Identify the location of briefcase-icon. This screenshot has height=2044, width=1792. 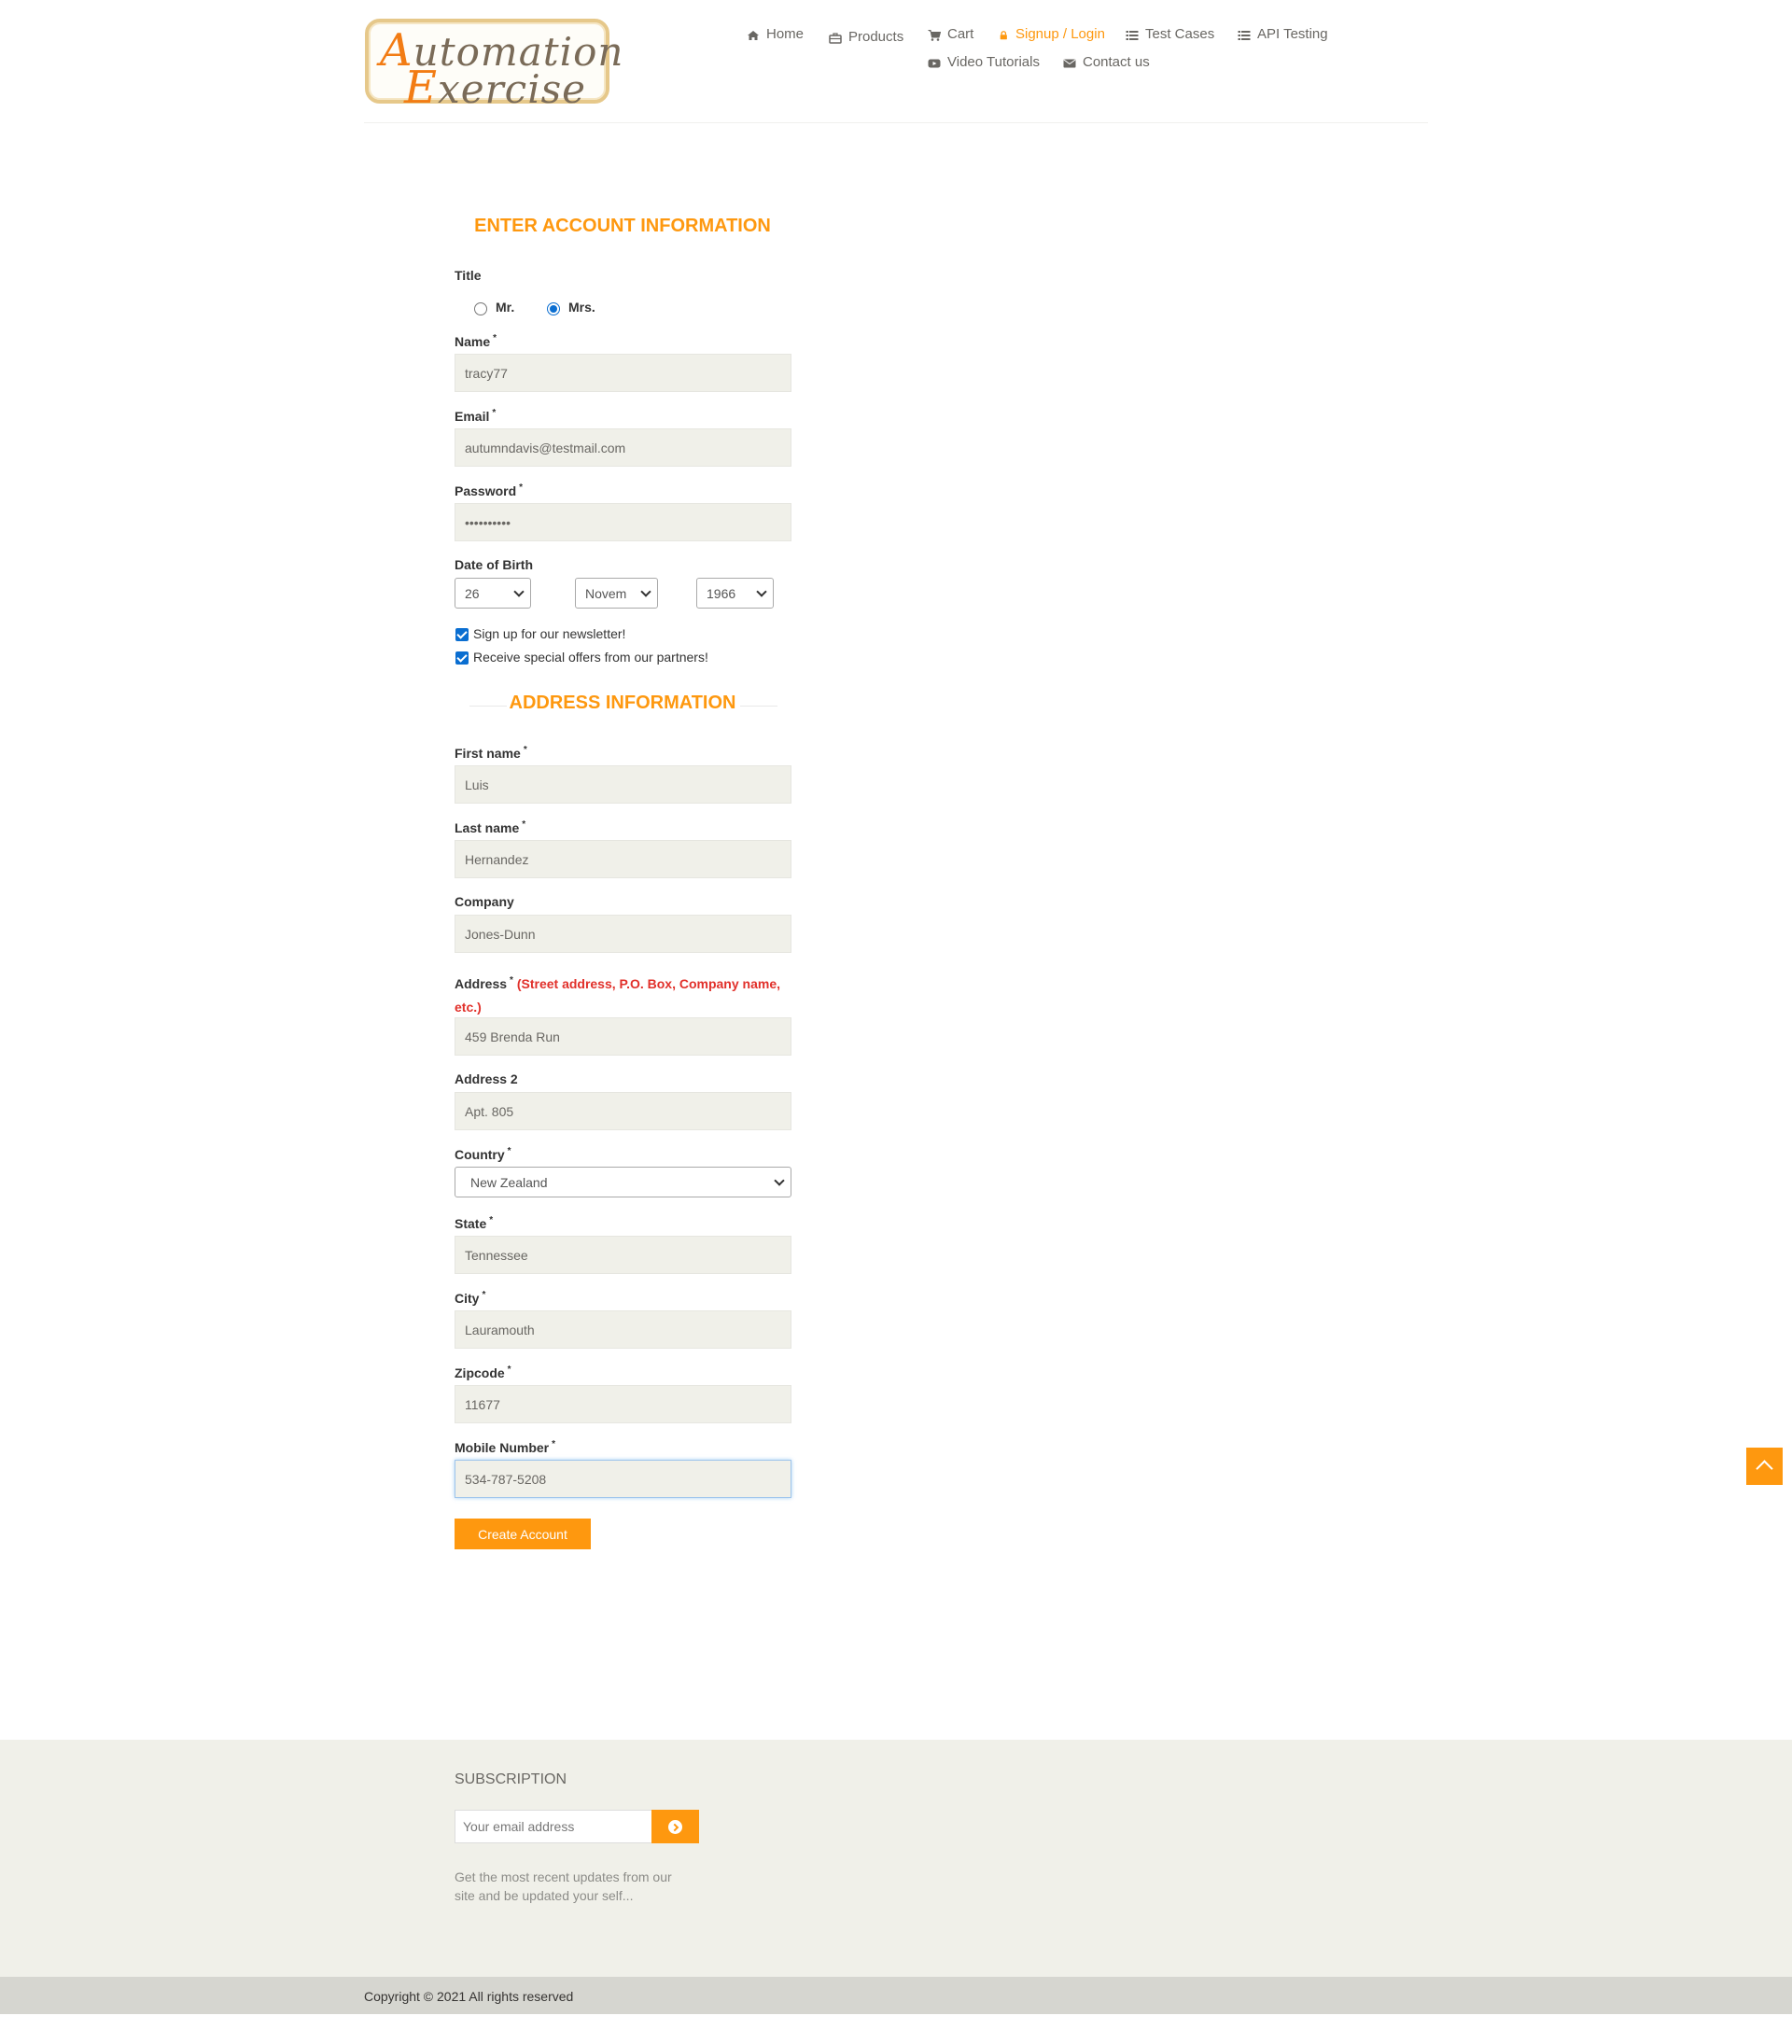
(835, 38).